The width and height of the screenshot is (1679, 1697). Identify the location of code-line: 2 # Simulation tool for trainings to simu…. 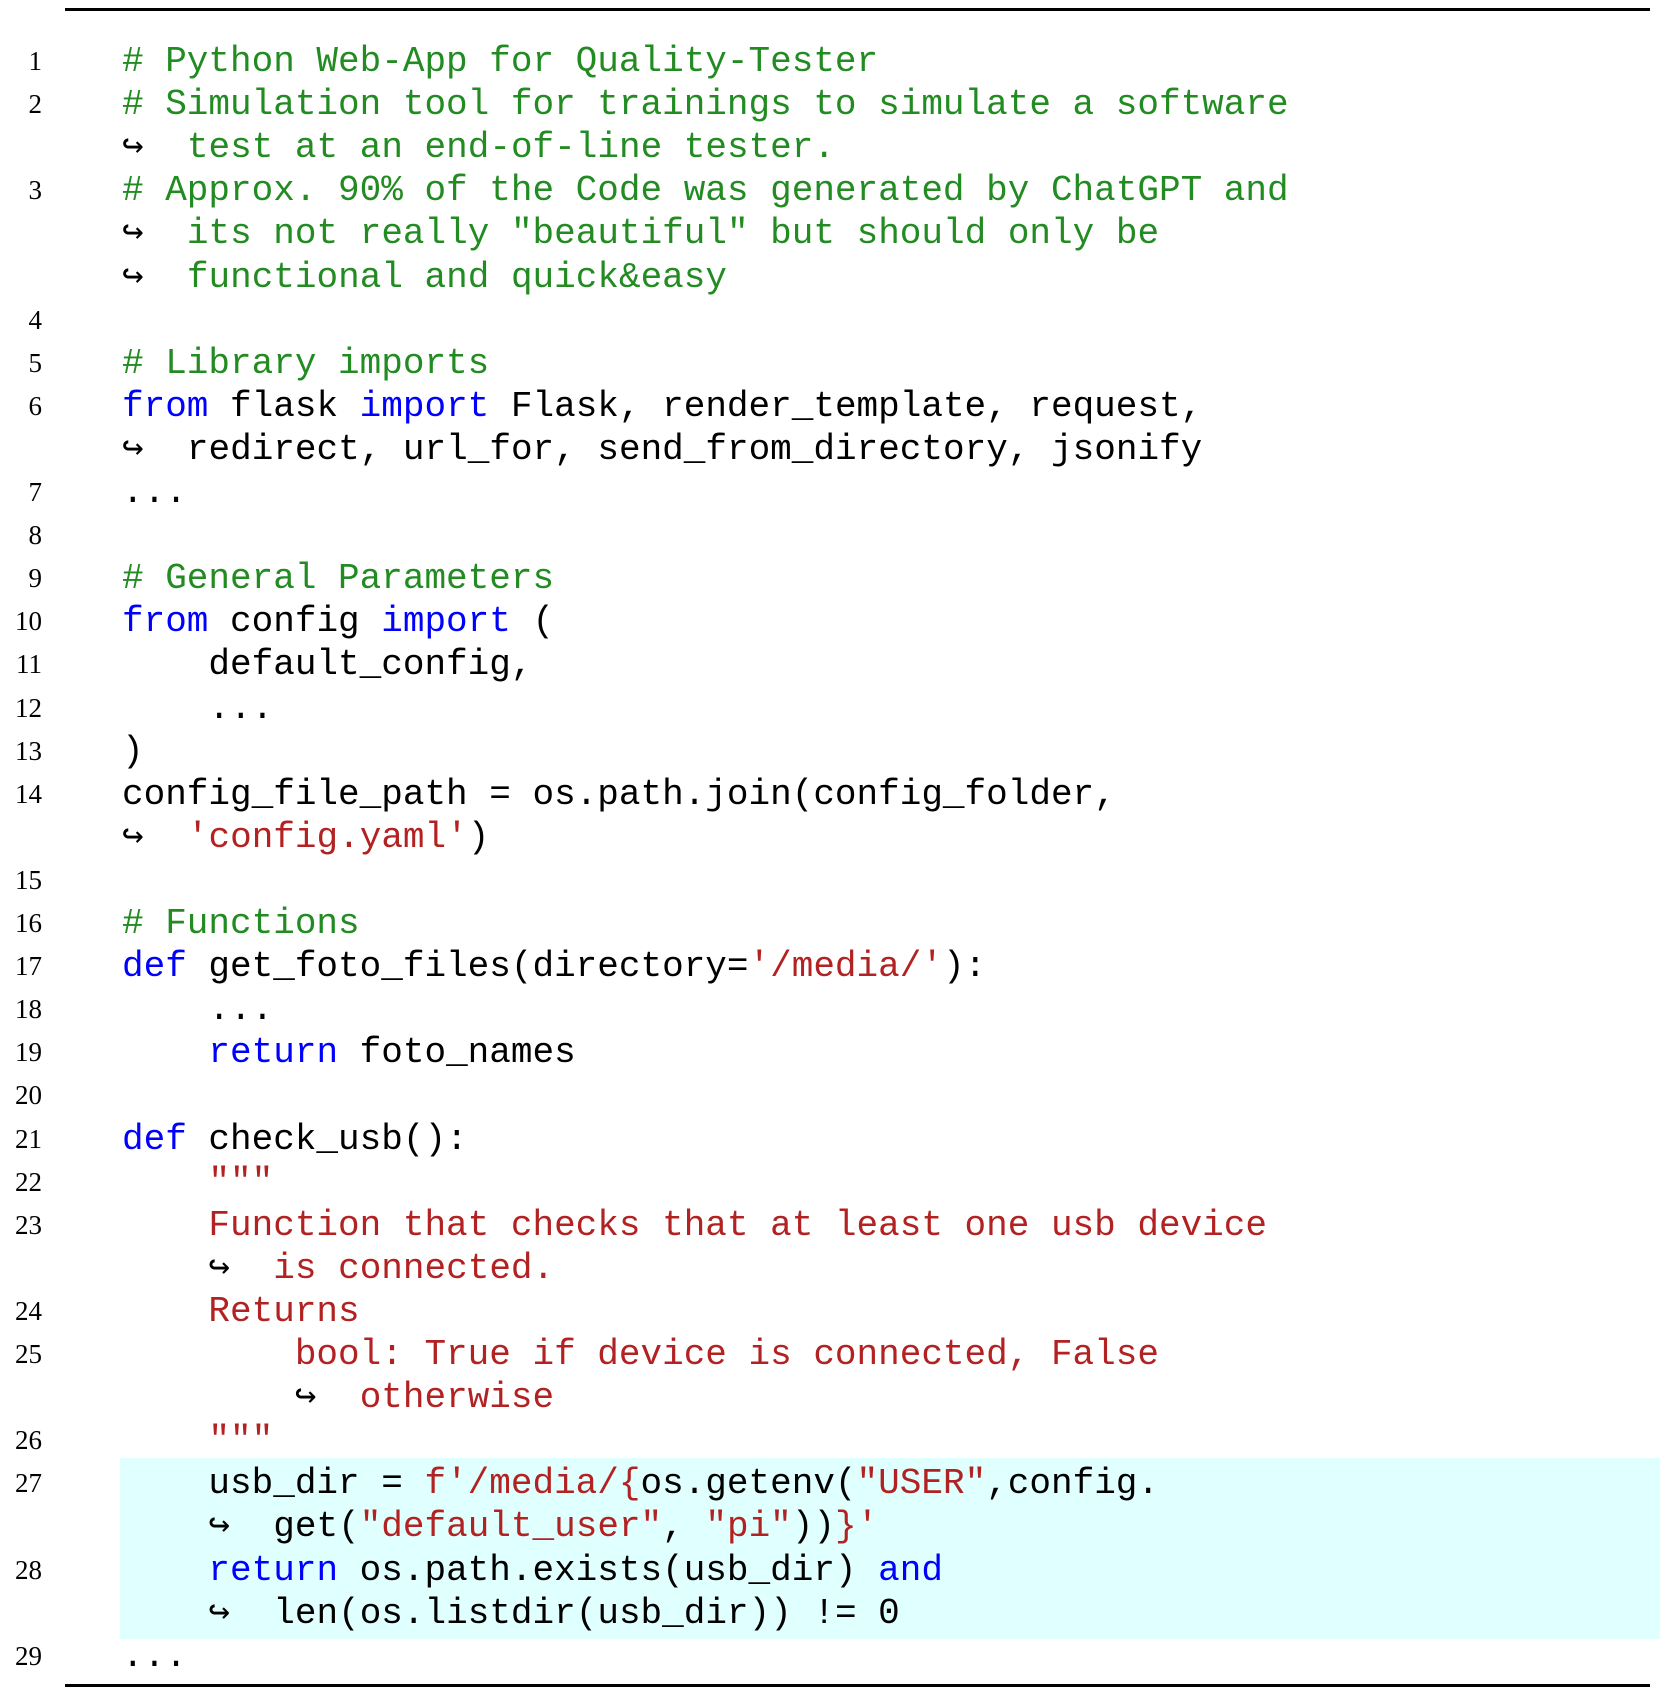
(839, 104).